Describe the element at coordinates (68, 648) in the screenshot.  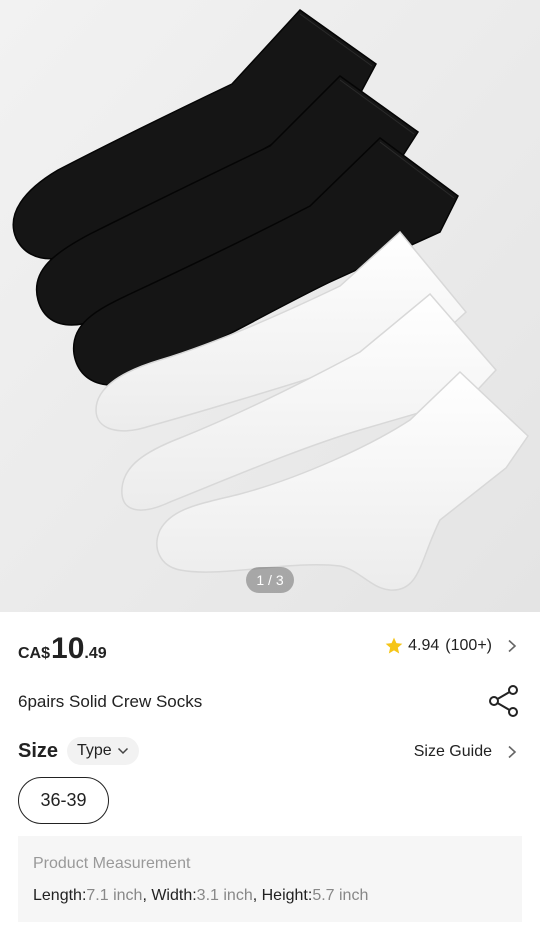
I see `price-integer: 10` at that location.